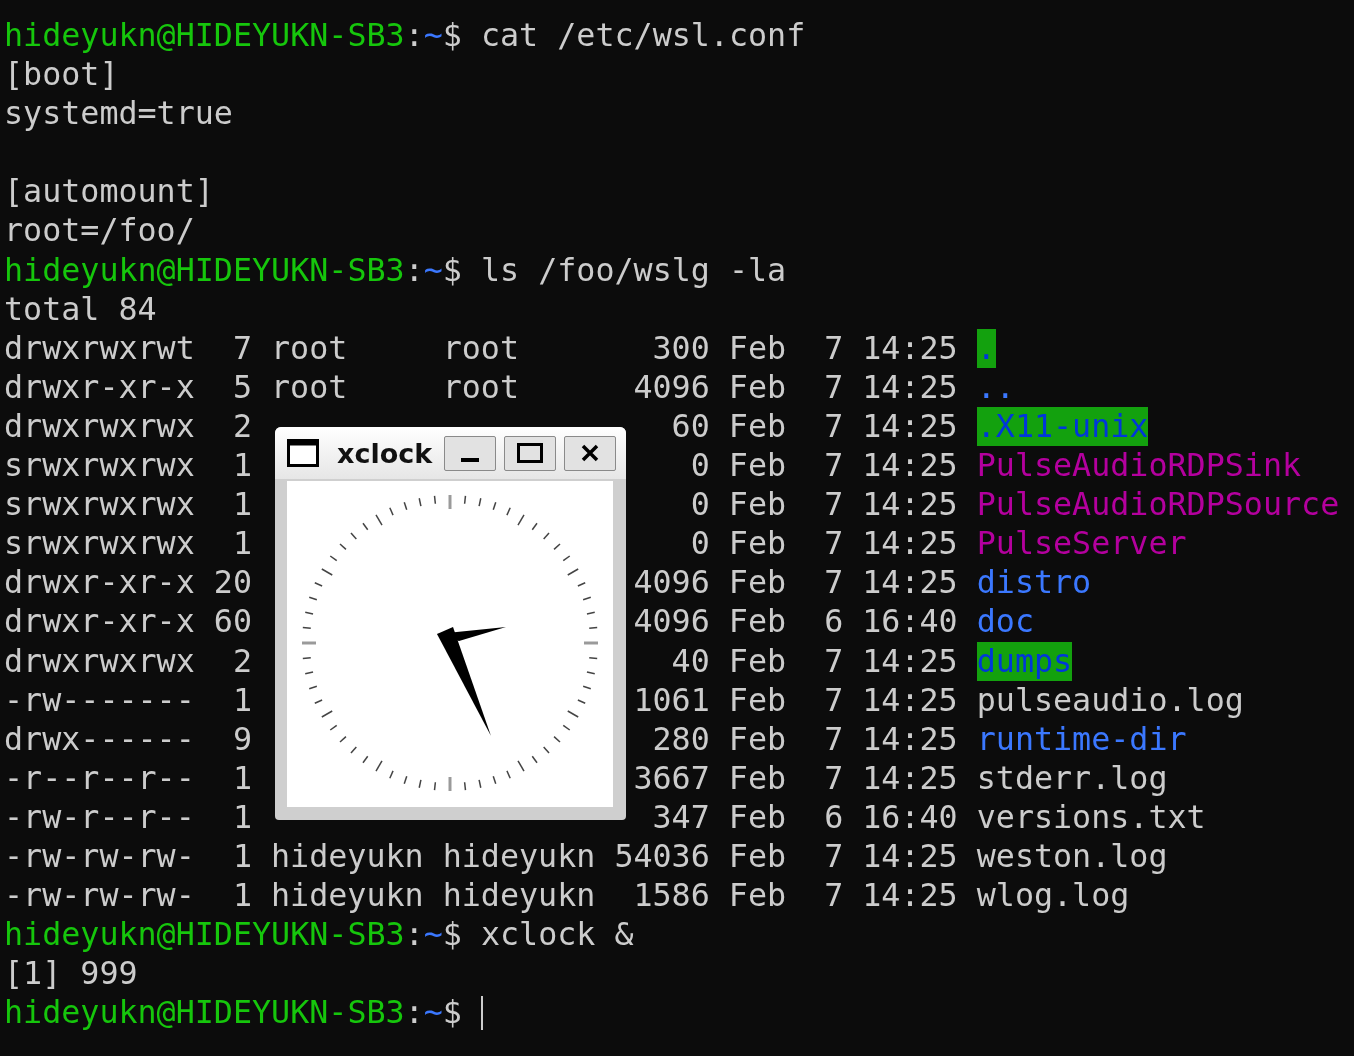  I want to click on file-name: distro, so click(1034, 583).